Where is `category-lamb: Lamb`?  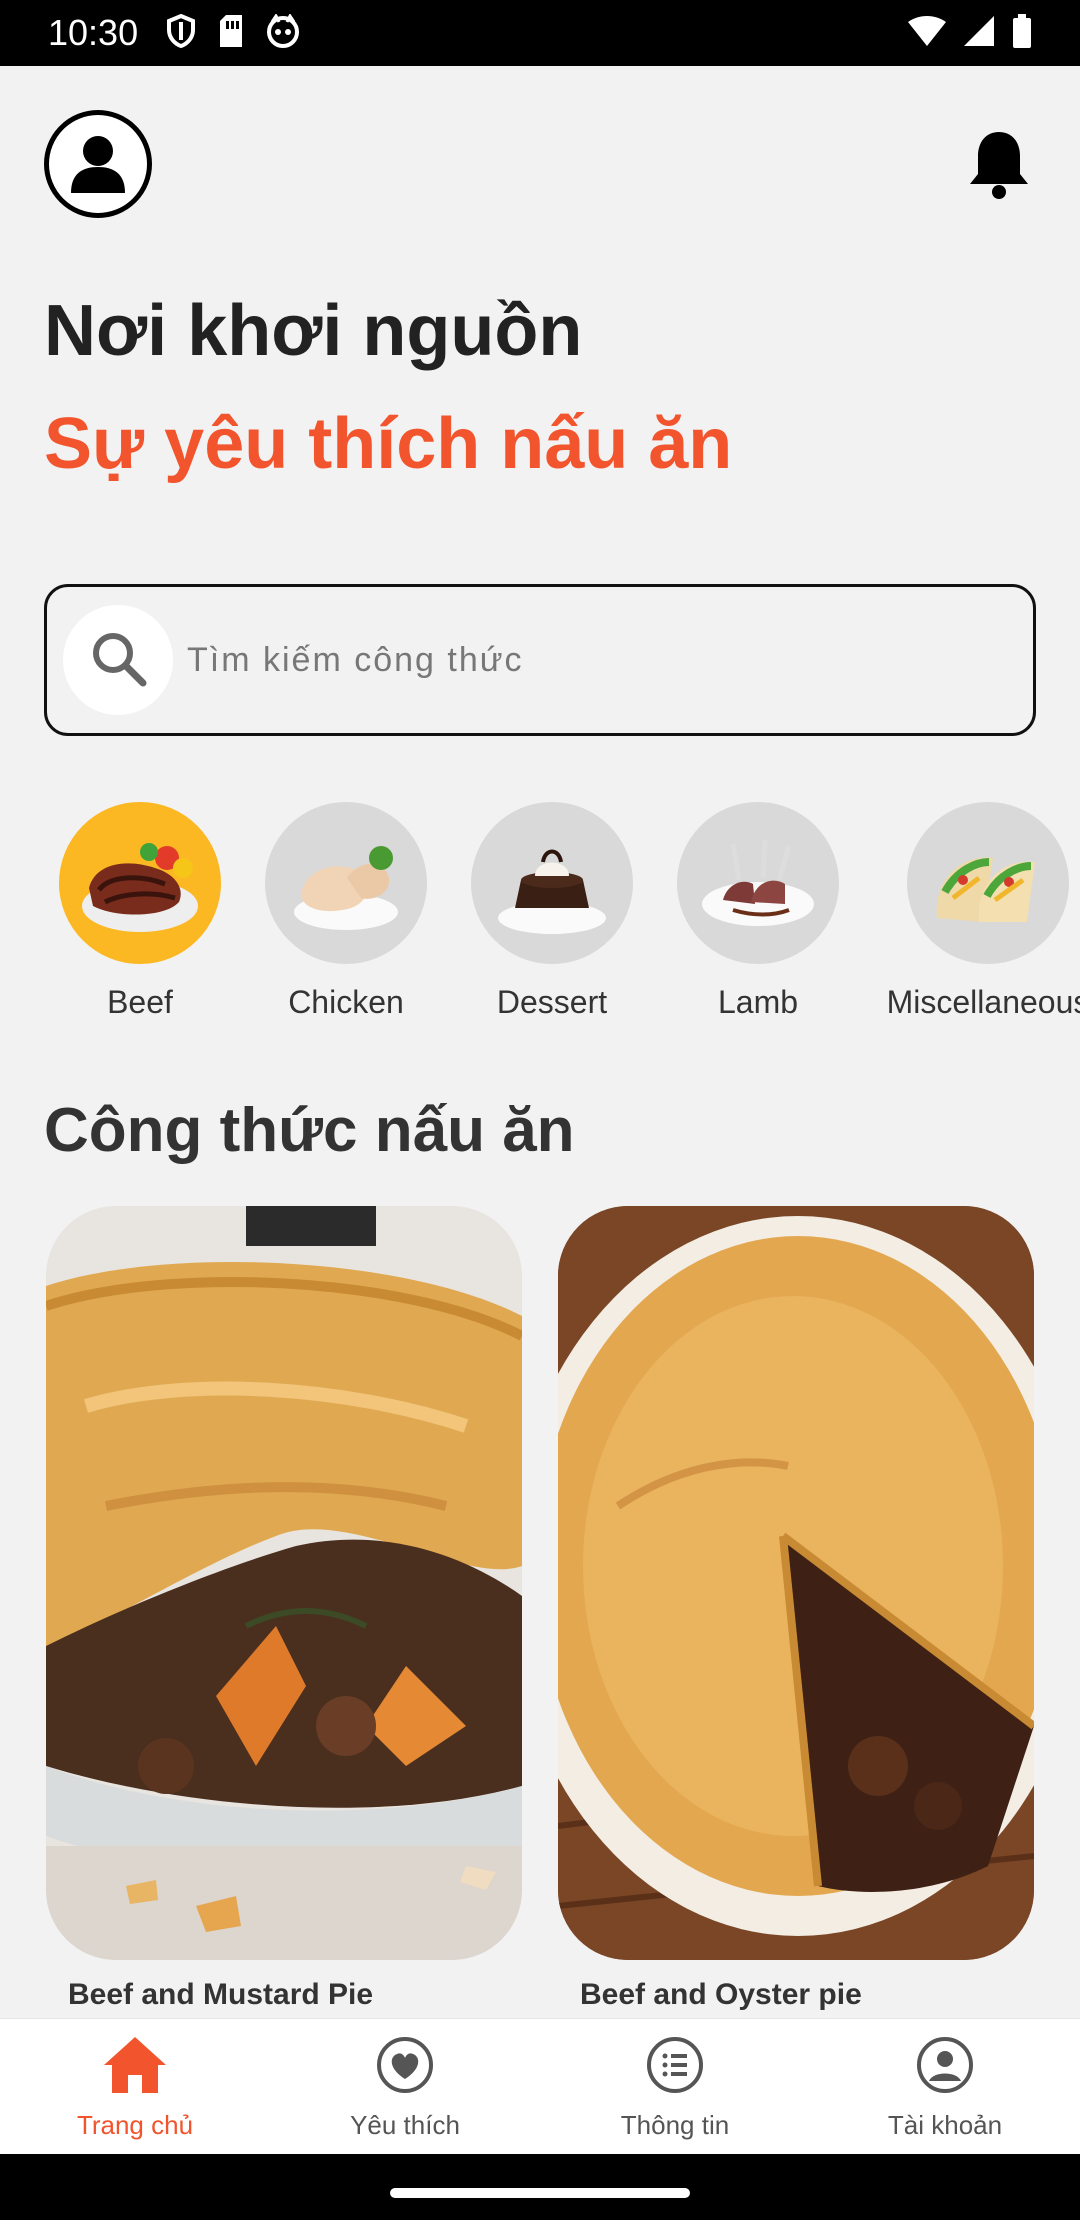 category-lamb: Lamb is located at coordinates (758, 911).